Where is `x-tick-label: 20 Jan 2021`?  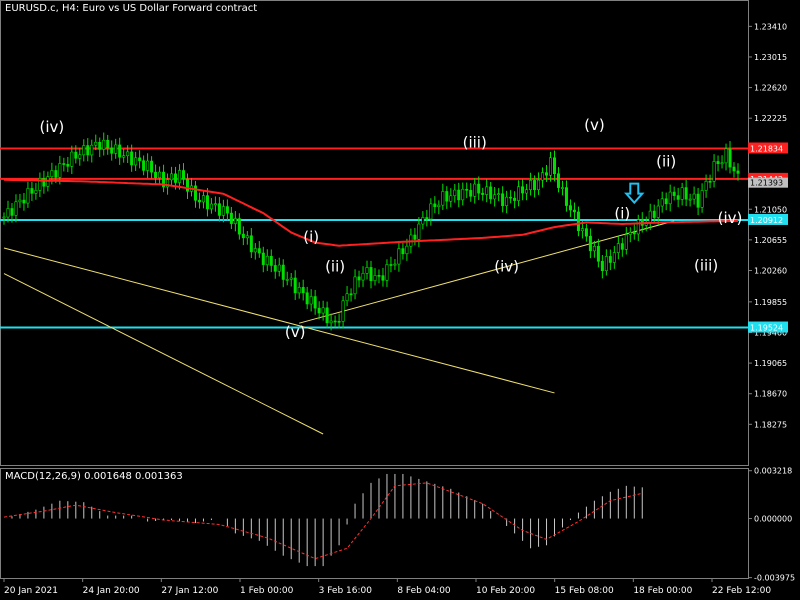 x-tick-label: 20 Jan 2021 is located at coordinates (31, 591).